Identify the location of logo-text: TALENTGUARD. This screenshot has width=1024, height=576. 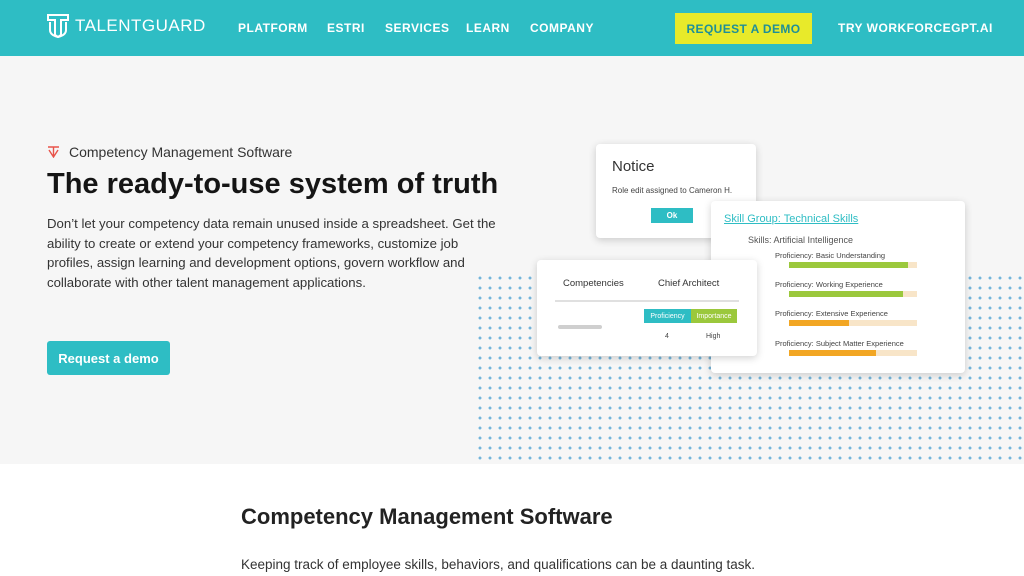
(140, 25).